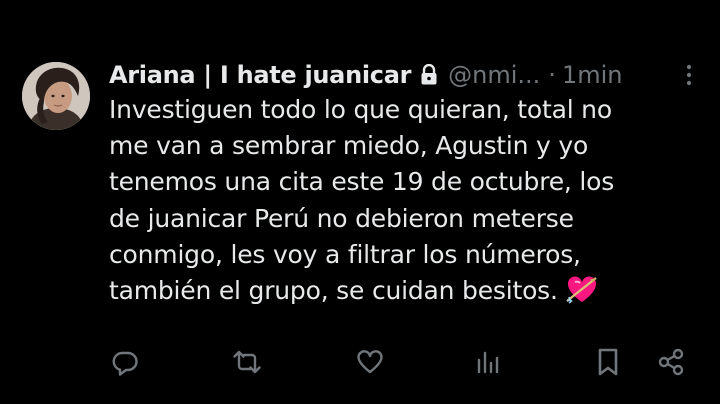 The image size is (720, 404). I want to click on retweet-icon, so click(247, 362).